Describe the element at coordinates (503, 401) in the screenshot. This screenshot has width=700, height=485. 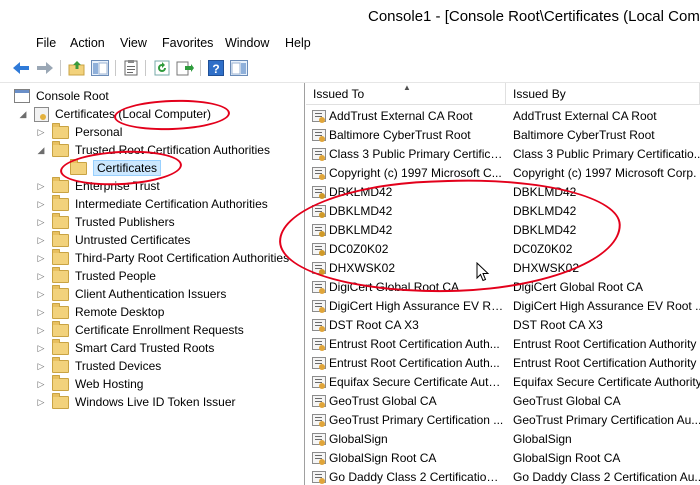
I see `list-item: GeoTrust Global CA GeoTrust Global CA` at that location.